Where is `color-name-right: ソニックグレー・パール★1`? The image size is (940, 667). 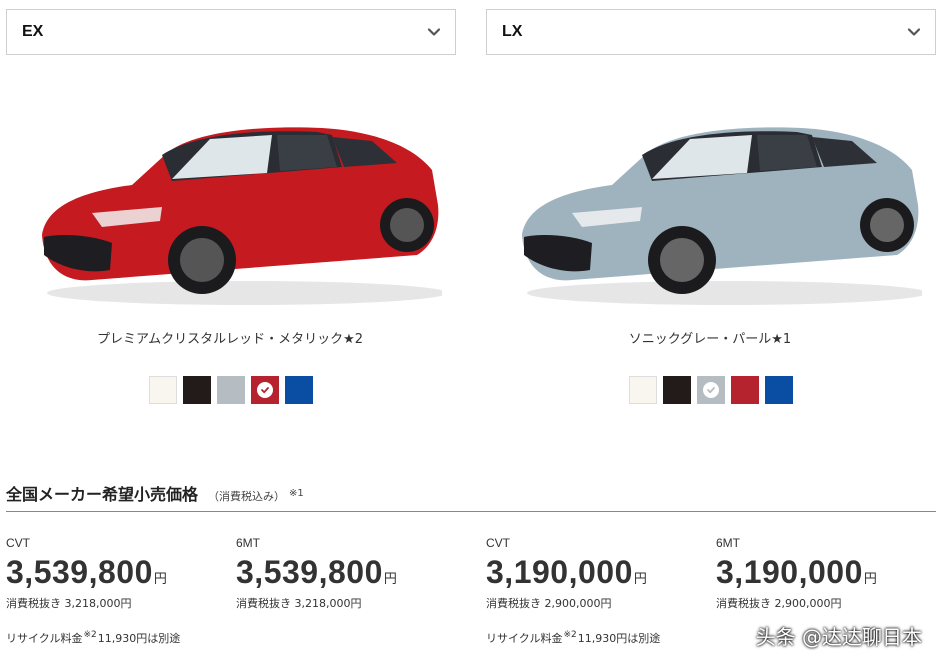 color-name-right: ソニックグレー・パール★1 is located at coordinates (710, 339).